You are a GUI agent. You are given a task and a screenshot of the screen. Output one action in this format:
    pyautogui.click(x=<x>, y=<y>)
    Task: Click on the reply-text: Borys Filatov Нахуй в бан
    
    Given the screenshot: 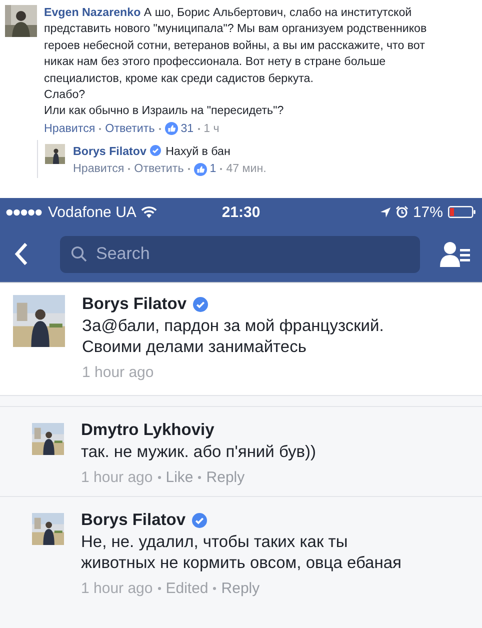 What is the action you would take?
    pyautogui.click(x=152, y=152)
    